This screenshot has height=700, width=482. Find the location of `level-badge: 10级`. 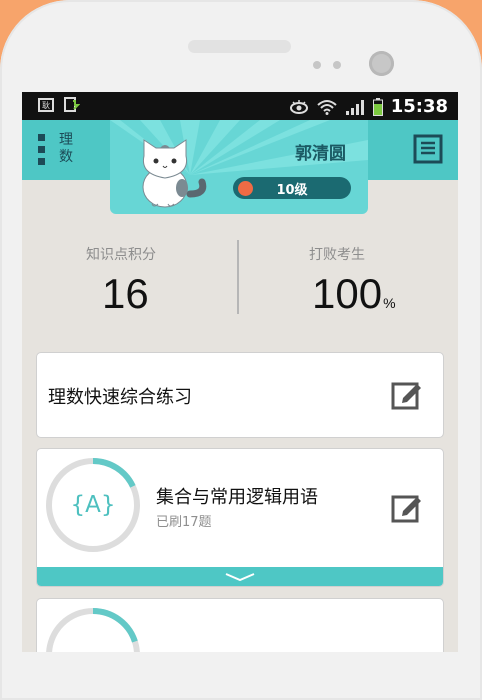

level-badge: 10级 is located at coordinates (292, 188).